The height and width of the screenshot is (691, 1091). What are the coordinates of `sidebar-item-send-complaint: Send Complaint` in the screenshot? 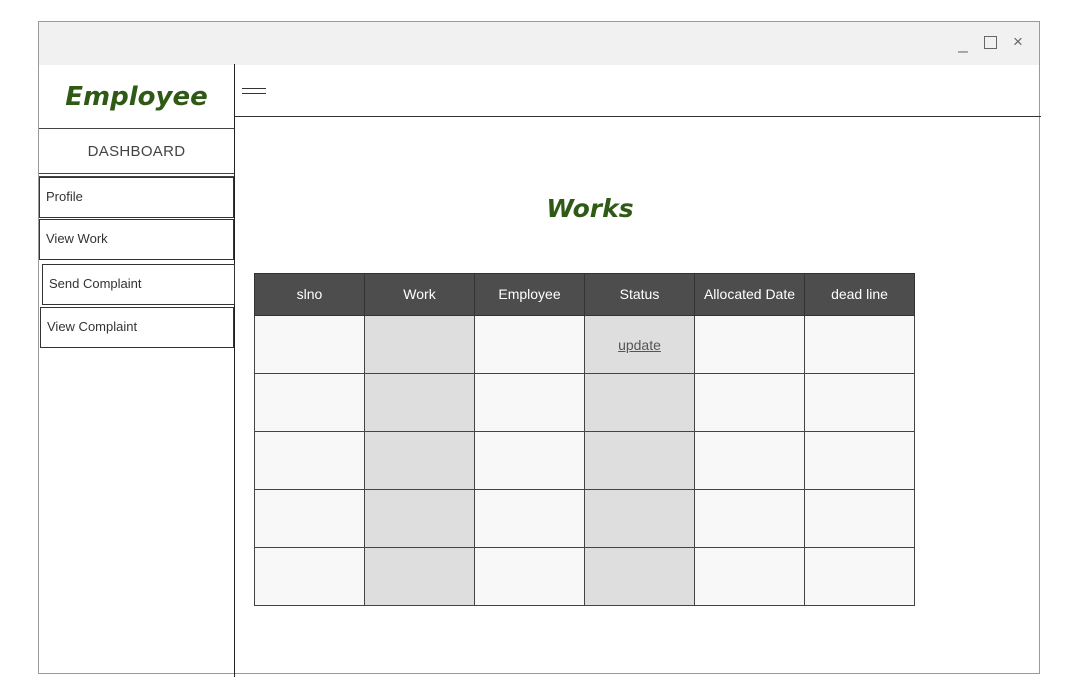 It's located at (138, 284).